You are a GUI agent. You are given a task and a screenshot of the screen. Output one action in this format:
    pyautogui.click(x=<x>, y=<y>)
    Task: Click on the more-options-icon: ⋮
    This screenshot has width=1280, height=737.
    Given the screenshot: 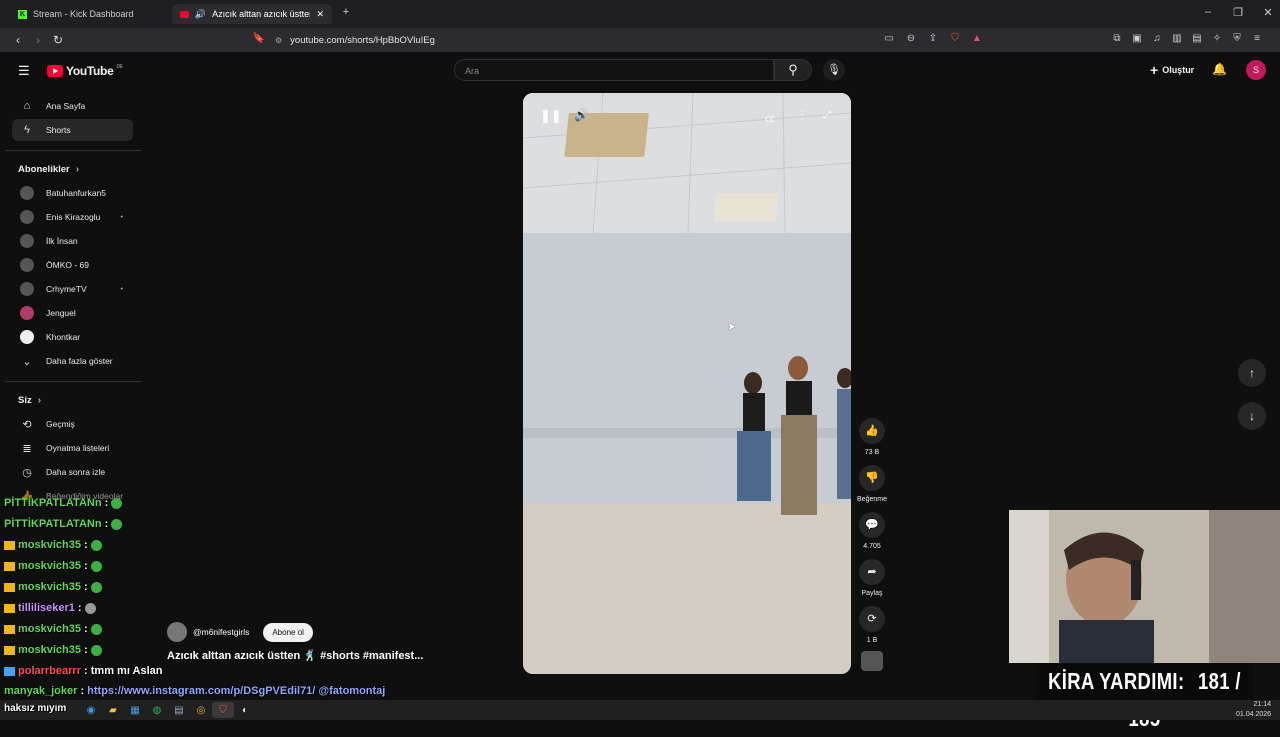 What is the action you would take?
    pyautogui.click(x=802, y=115)
    